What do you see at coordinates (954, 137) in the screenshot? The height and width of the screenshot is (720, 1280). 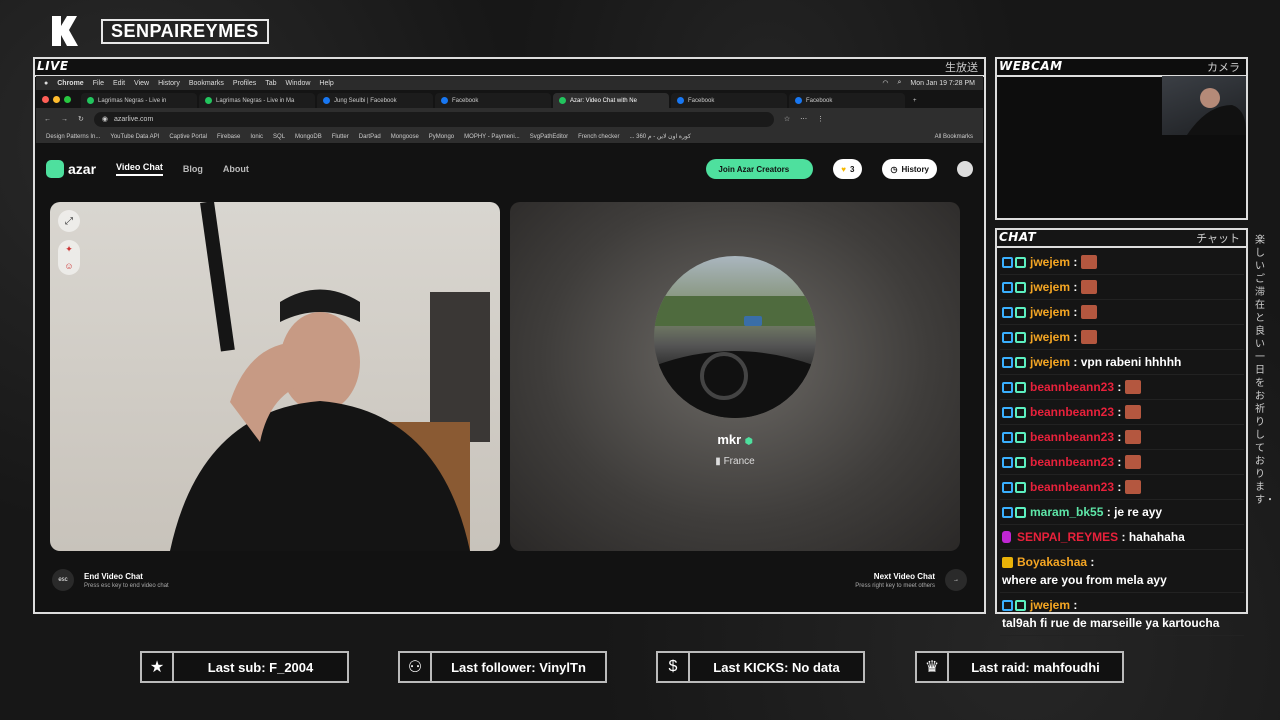 I see `all-bookmarks: All Bookmarks` at bounding box center [954, 137].